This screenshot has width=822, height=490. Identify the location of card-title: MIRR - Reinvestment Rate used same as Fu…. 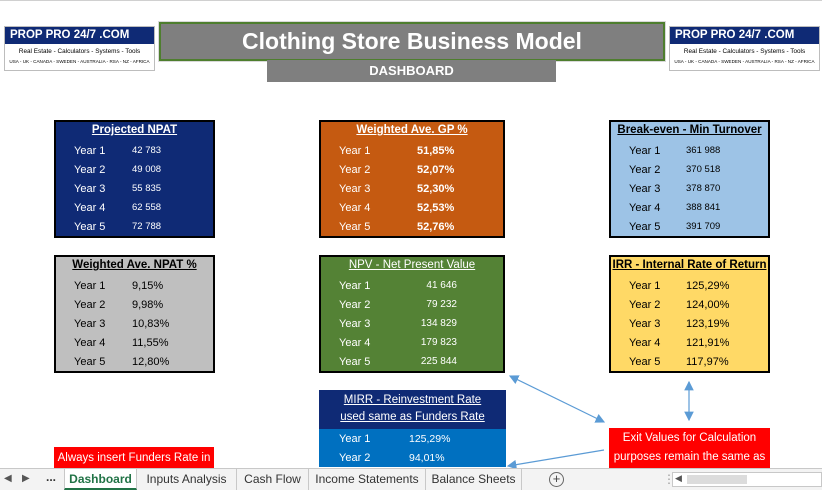
(412, 409).